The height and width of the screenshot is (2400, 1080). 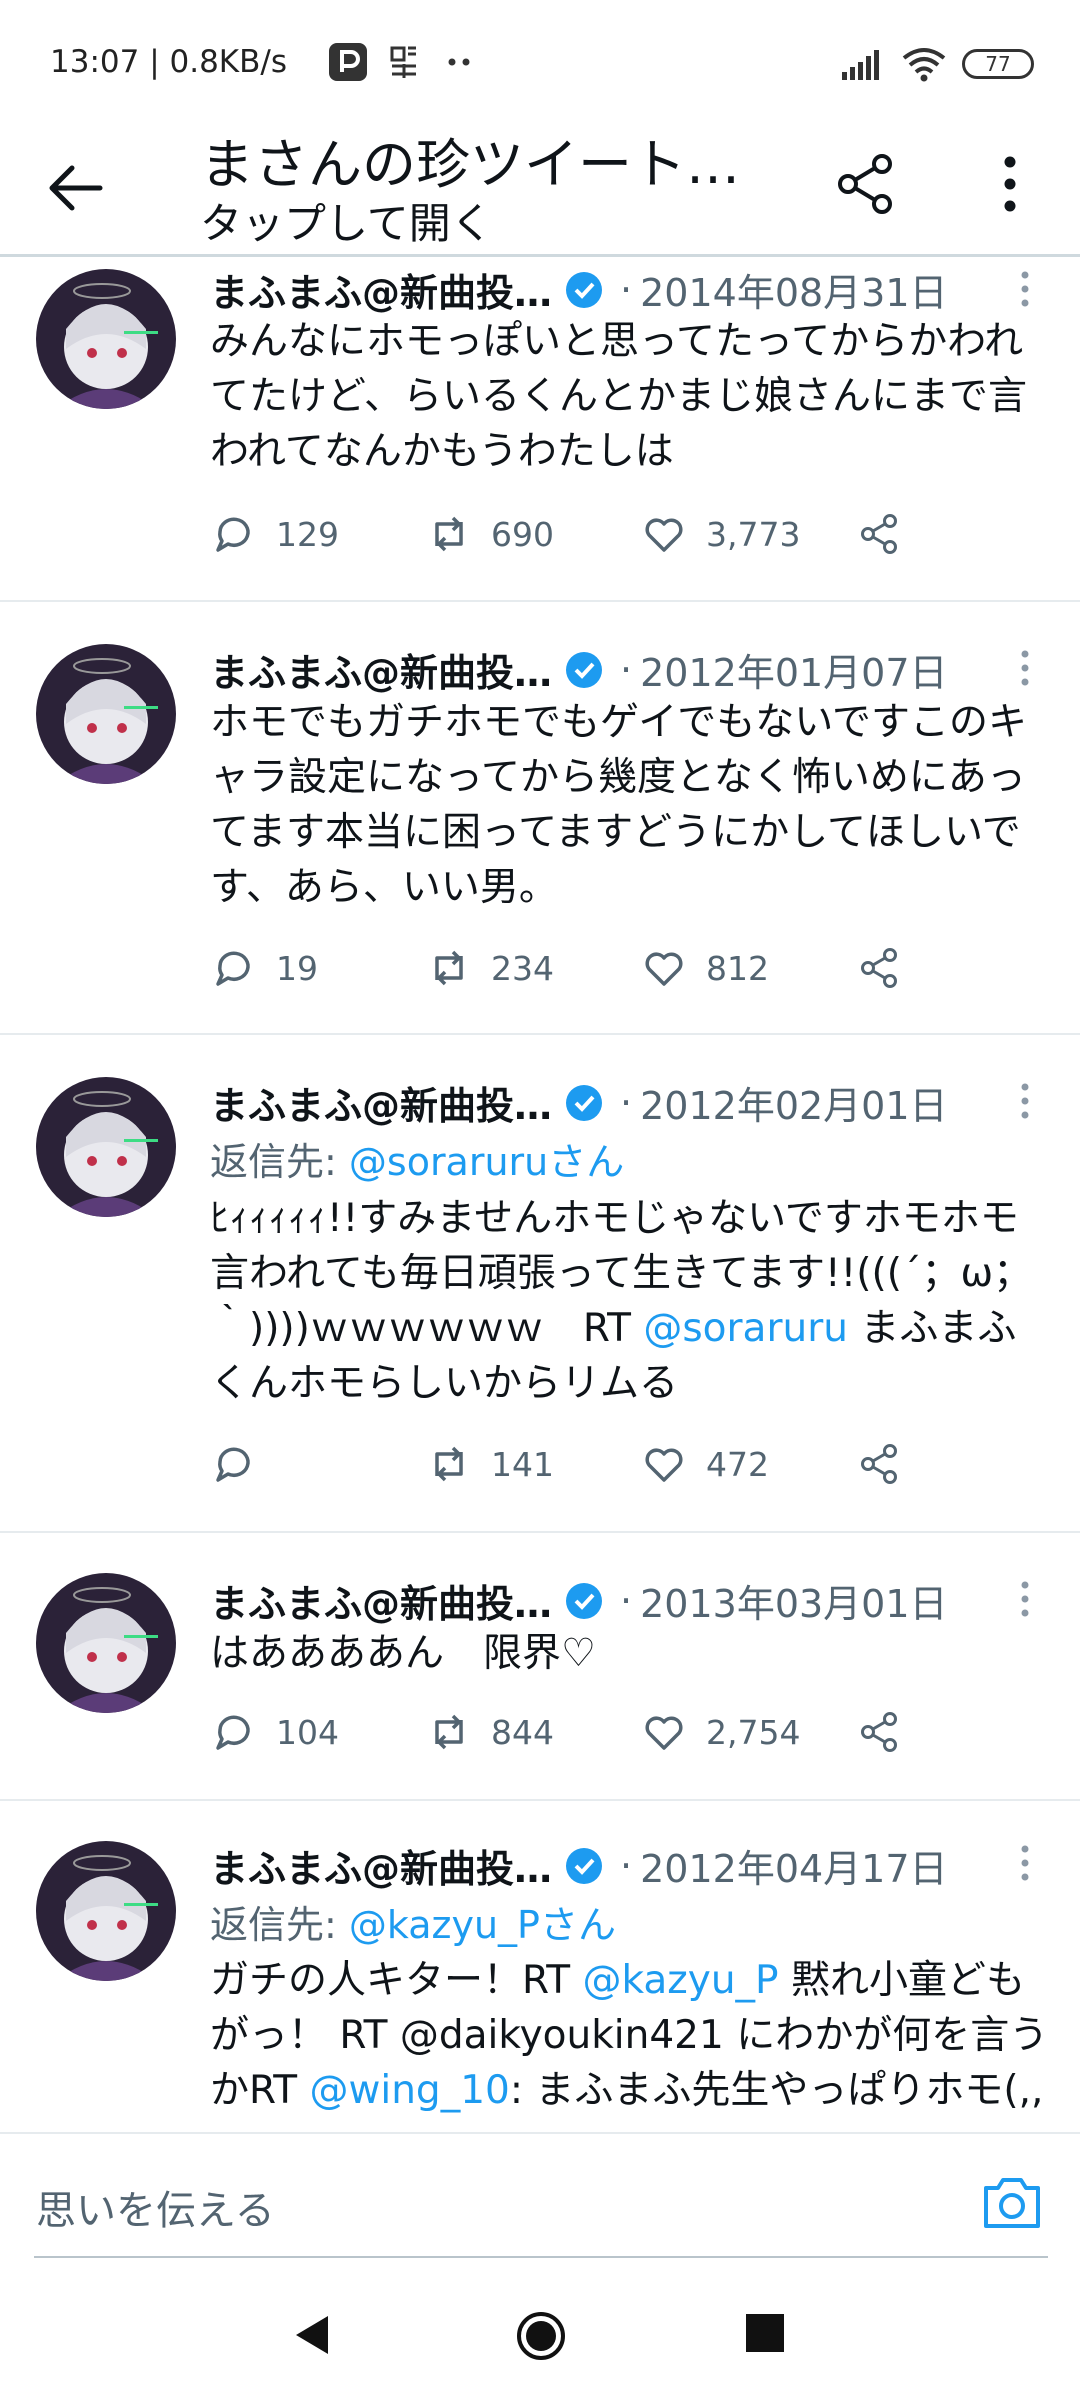 What do you see at coordinates (579, 289) in the screenshot?
I see `tweet-header: まふまふ@新曲投… · 2014年08月31日` at bounding box center [579, 289].